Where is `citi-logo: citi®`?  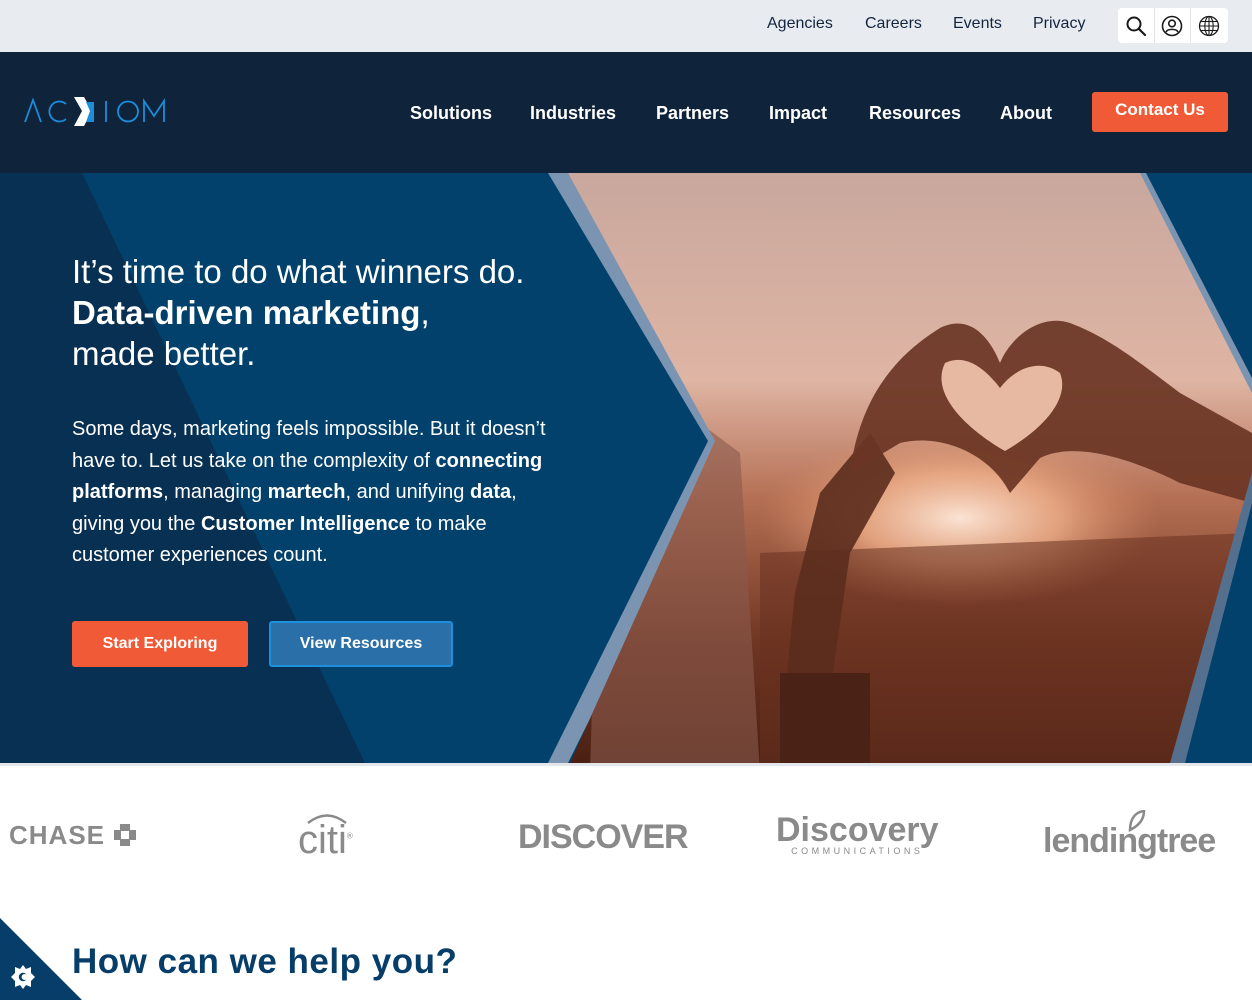
citi-logo: citi® is located at coordinates (325, 838).